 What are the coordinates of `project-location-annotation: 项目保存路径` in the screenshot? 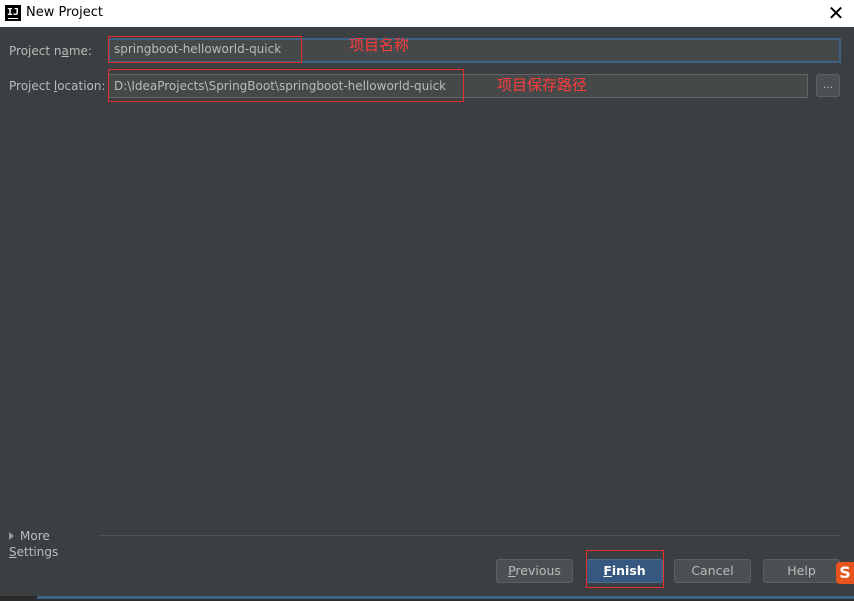 It's located at (542, 85).